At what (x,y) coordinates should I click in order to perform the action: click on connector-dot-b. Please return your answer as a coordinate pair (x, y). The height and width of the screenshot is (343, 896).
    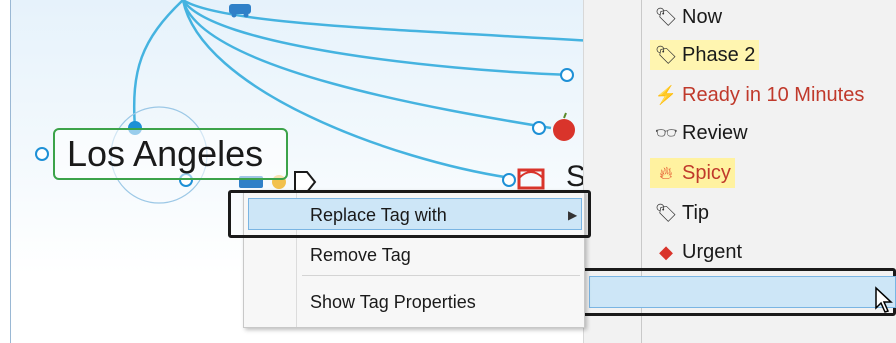
    Looking at the image, I should click on (539, 128).